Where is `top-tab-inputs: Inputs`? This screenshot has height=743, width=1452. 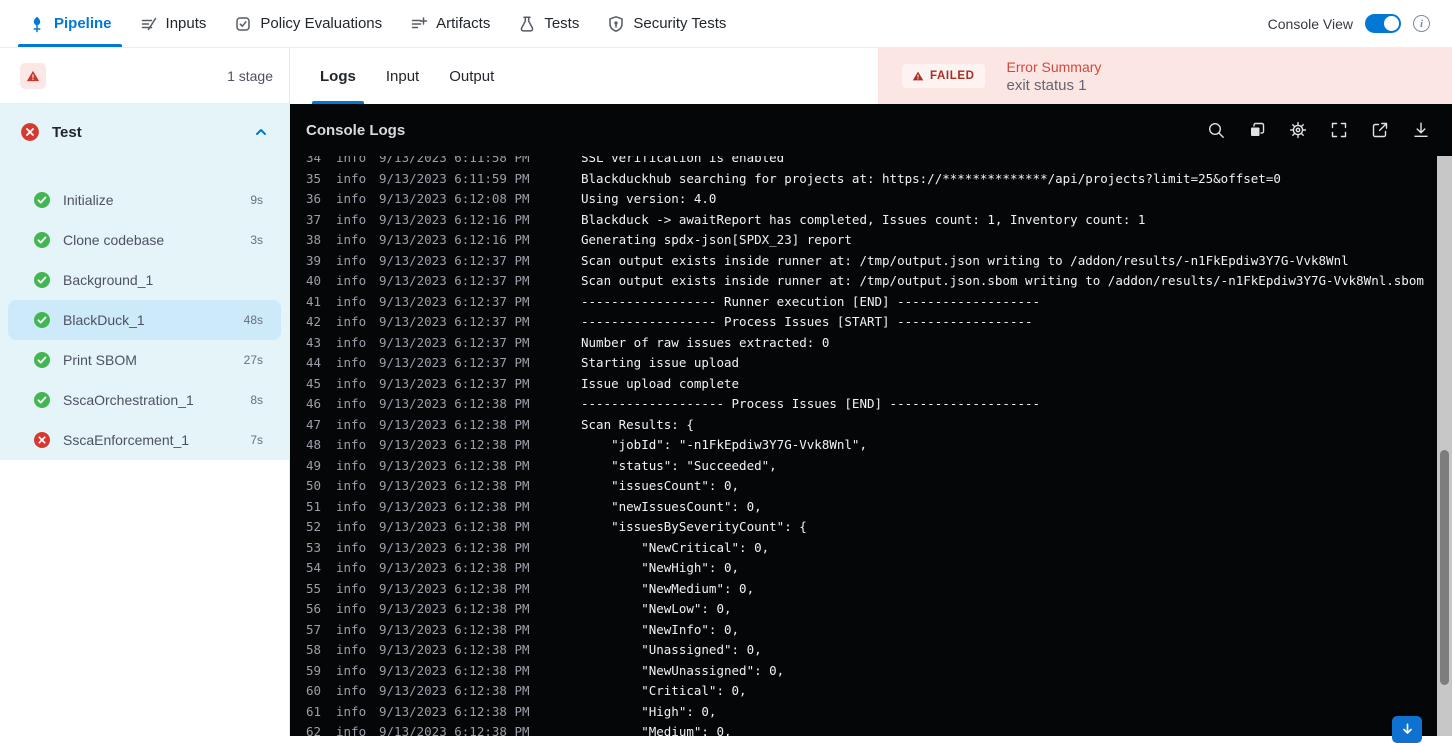 top-tab-inputs: Inputs is located at coordinates (173, 23).